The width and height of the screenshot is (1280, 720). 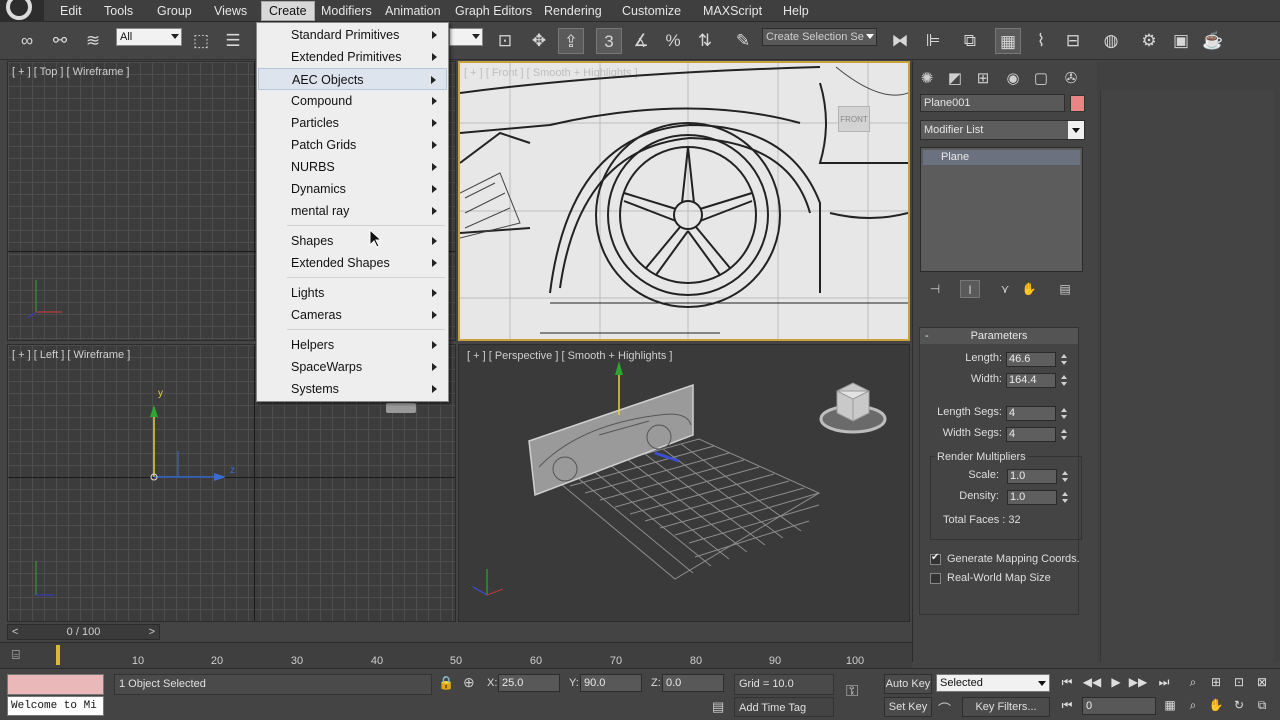 I want to click on parameters-header: - Parameters, so click(x=999, y=336).